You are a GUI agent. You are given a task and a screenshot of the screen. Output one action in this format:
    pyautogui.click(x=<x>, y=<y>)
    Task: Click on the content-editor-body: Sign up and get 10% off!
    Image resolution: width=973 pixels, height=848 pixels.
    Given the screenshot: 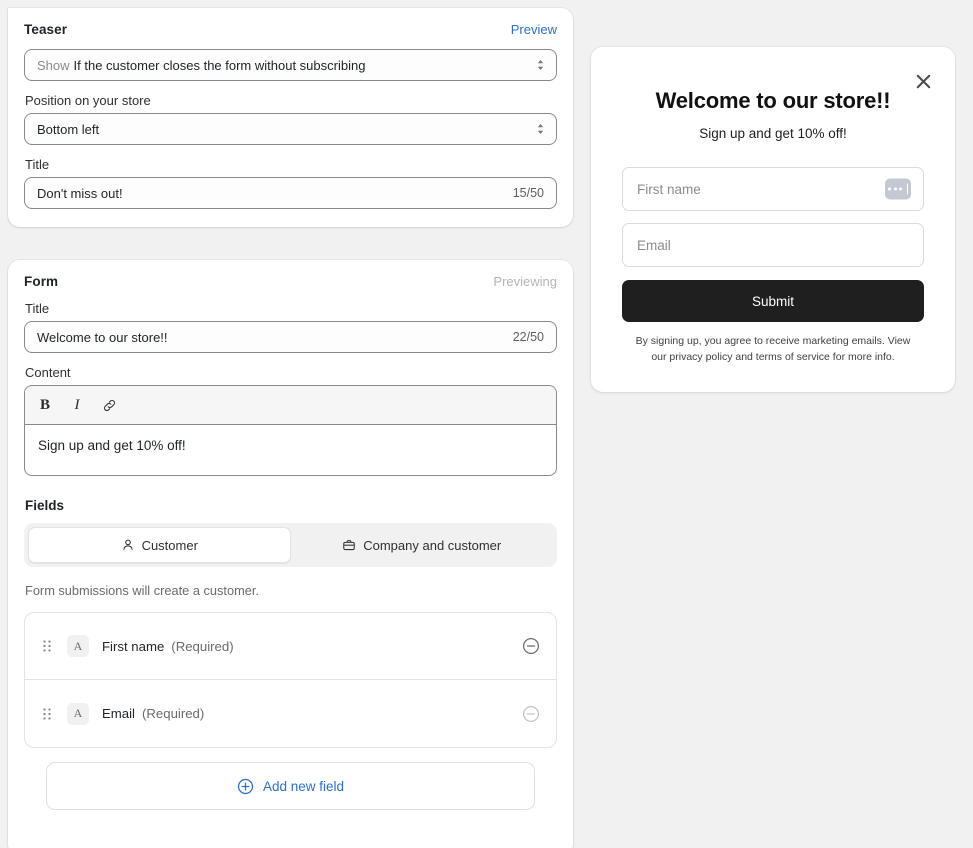 What is the action you would take?
    pyautogui.click(x=290, y=450)
    